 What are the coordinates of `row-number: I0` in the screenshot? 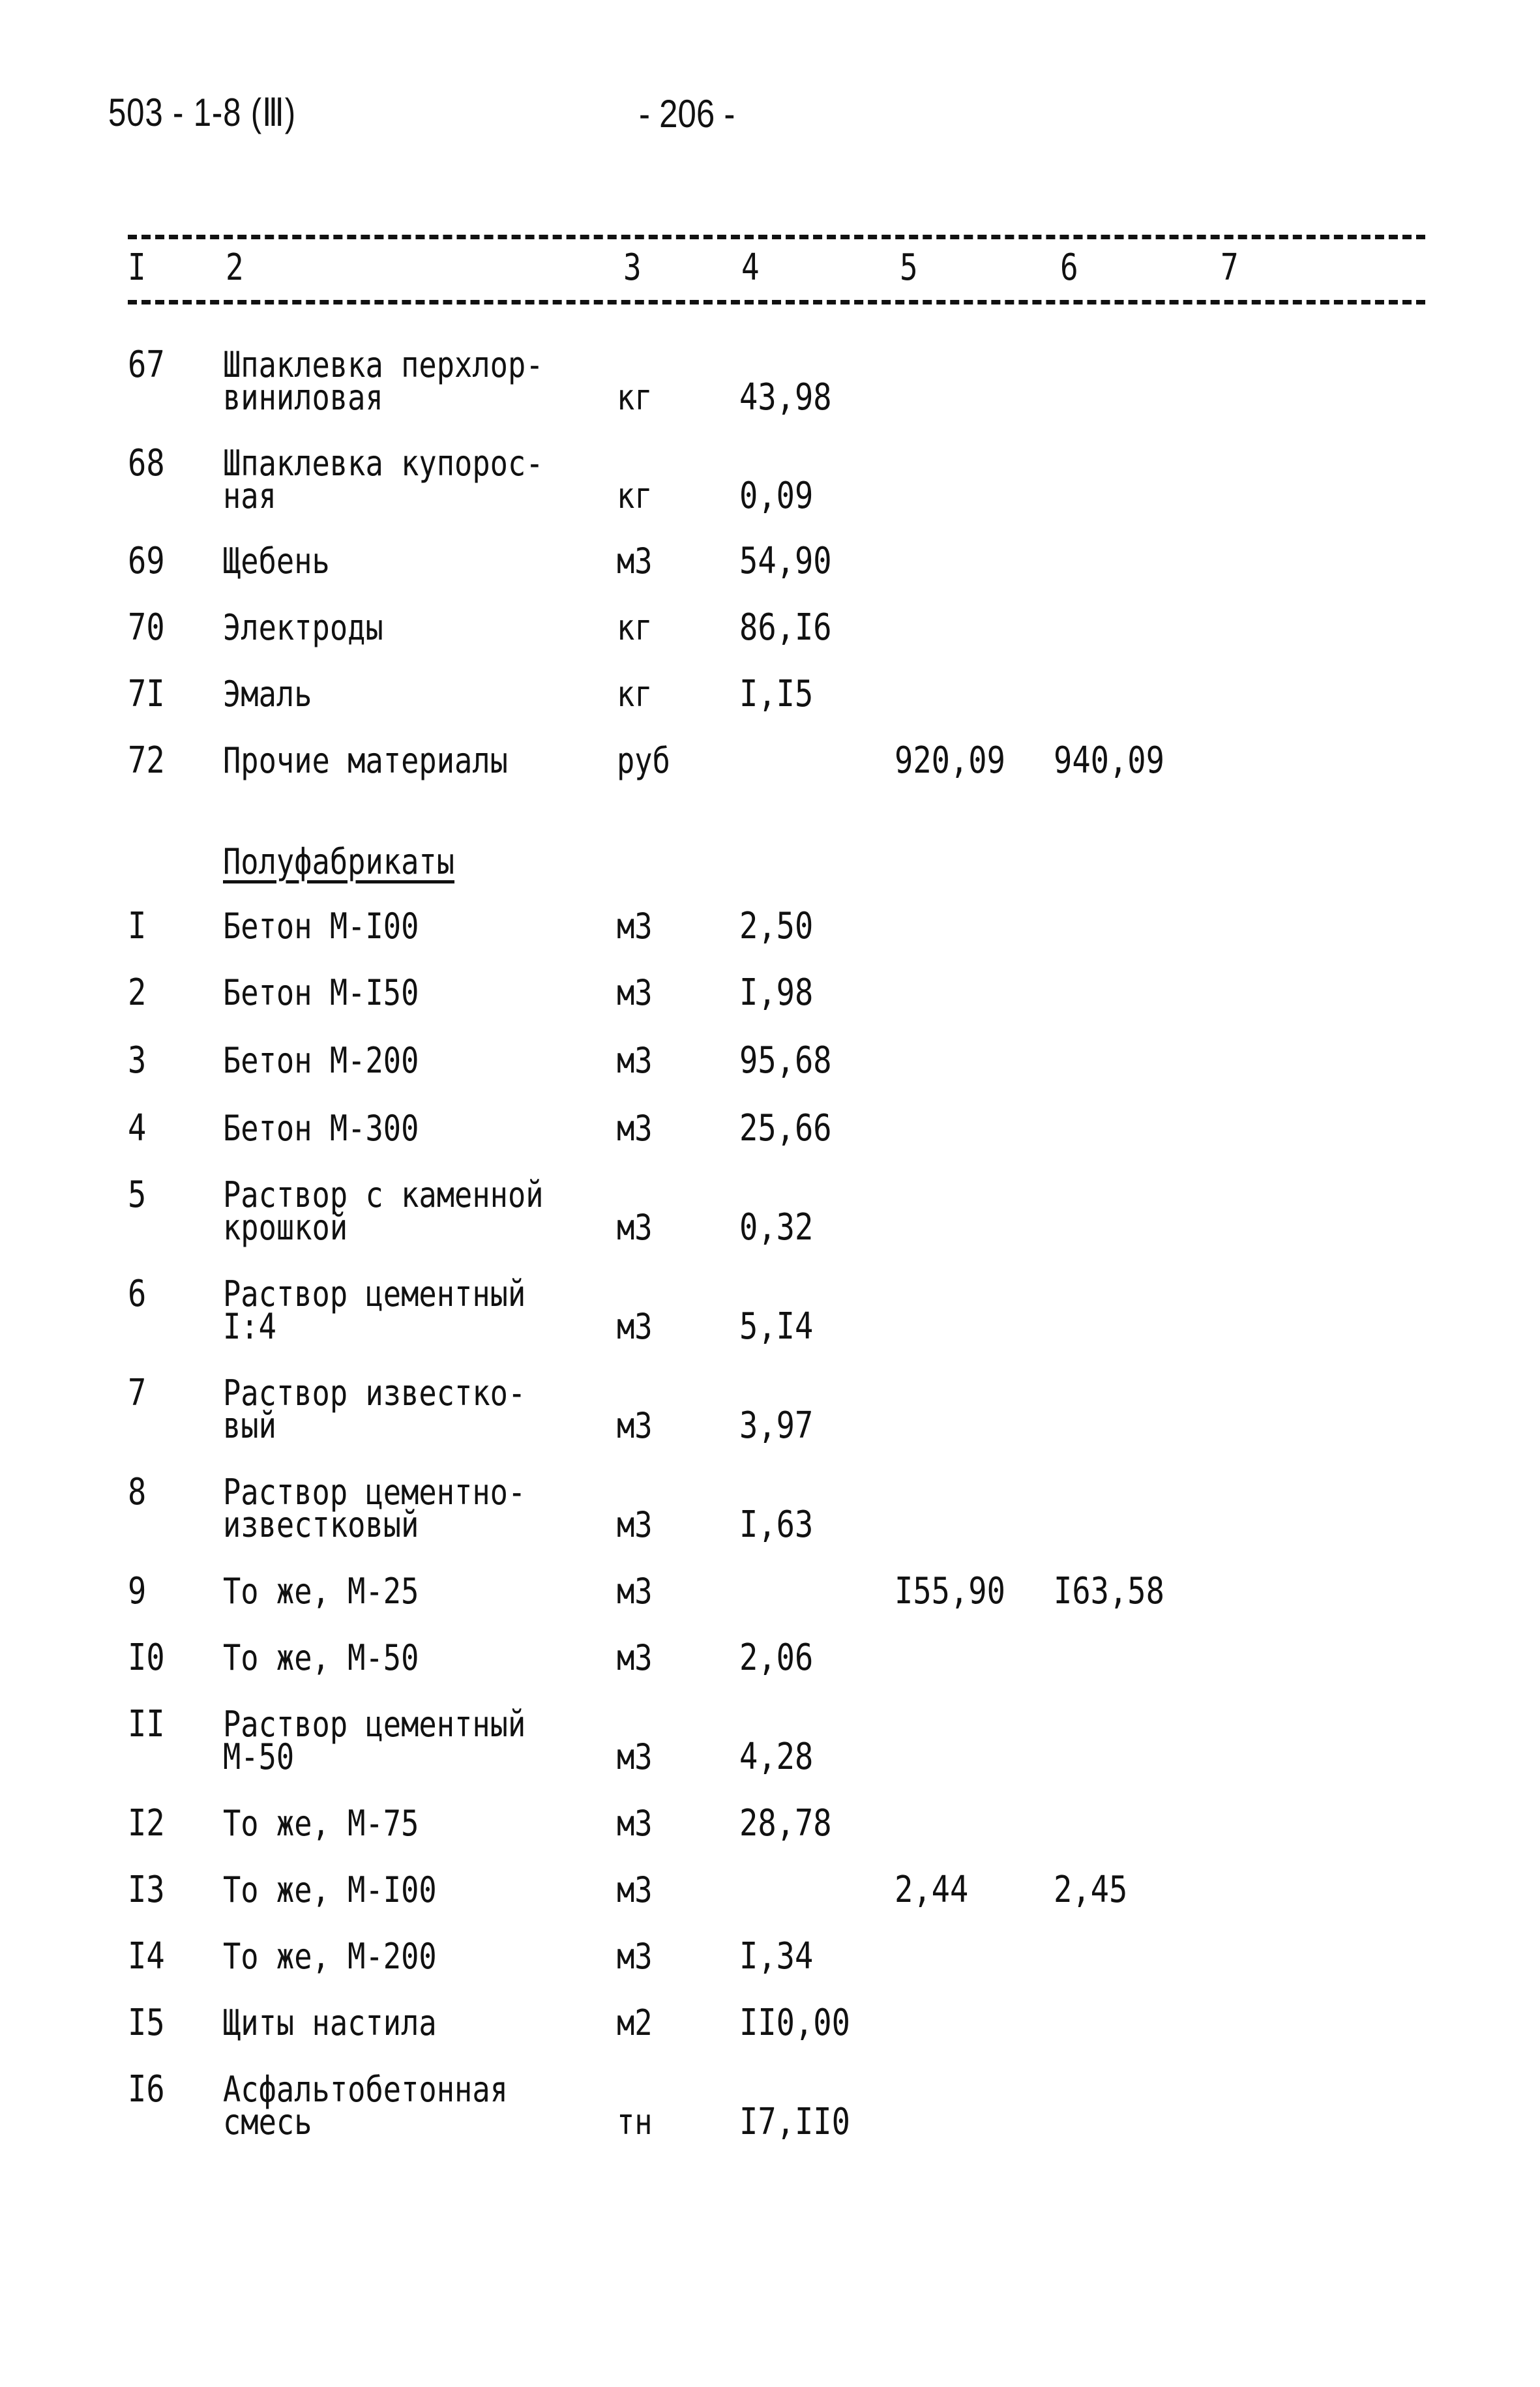 It's located at (146, 1658).